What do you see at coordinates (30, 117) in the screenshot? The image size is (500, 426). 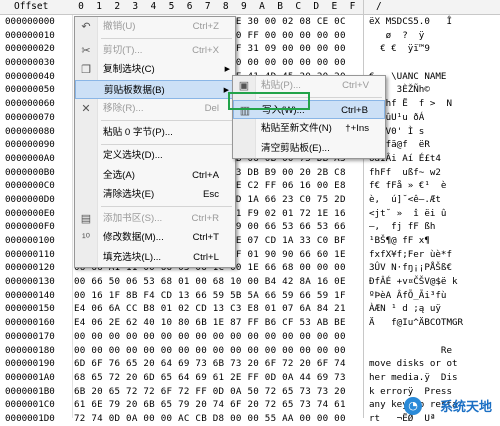 I see `row-offset: 000000070` at bounding box center [30, 117].